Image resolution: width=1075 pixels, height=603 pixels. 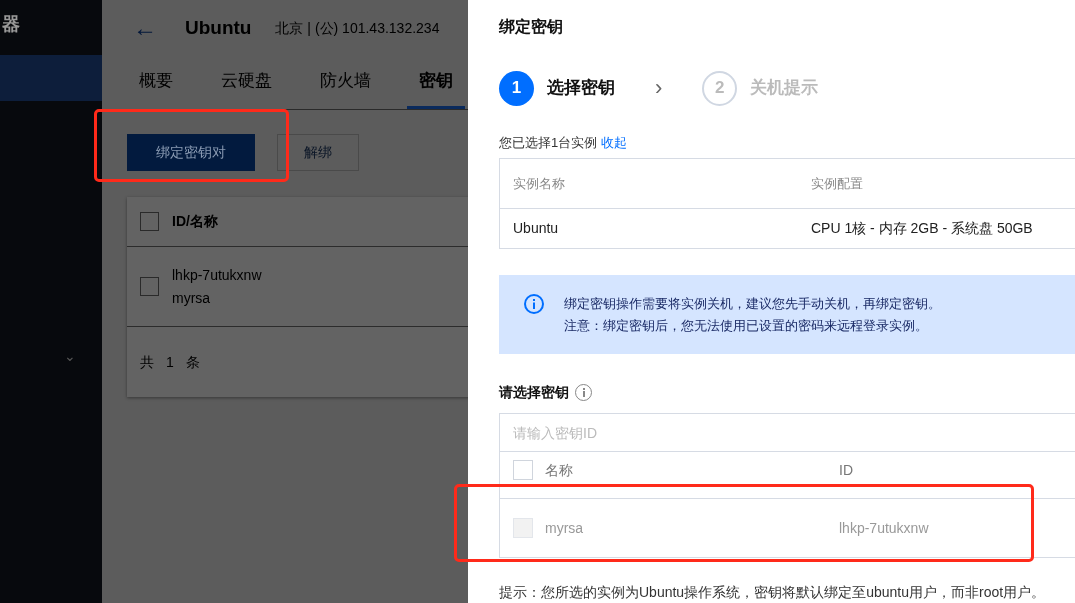 What do you see at coordinates (156, 82) in the screenshot?
I see `tab: 概要` at bounding box center [156, 82].